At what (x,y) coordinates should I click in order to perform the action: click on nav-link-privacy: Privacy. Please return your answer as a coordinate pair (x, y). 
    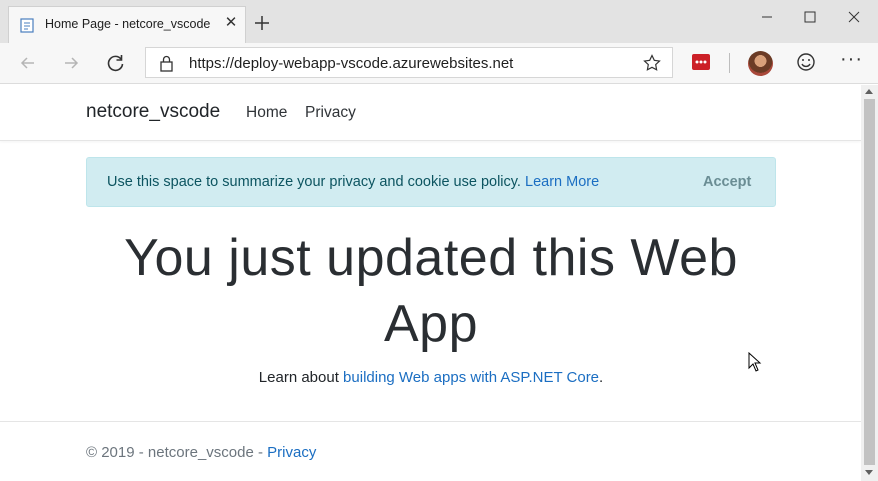
    Looking at the image, I should click on (330, 113).